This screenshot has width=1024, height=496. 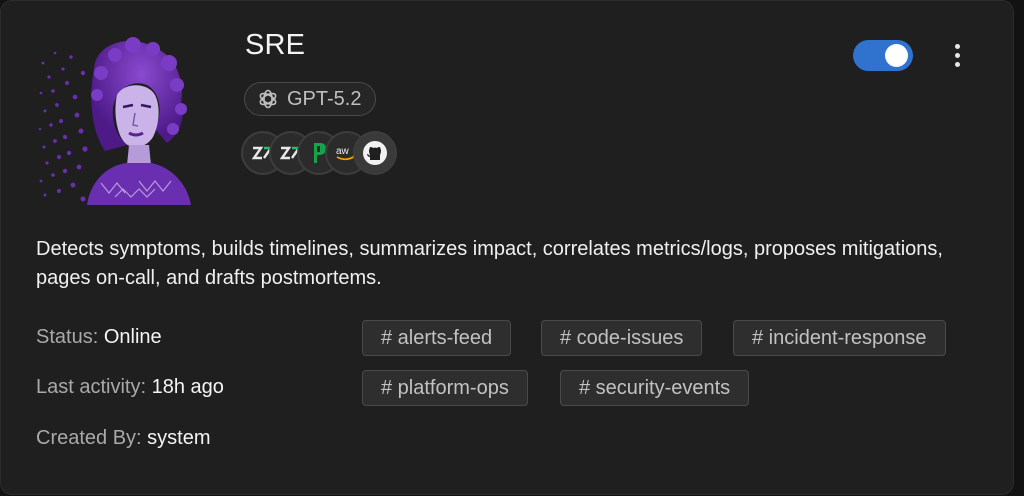 I want to click on more-options-icon, so click(x=957, y=55).